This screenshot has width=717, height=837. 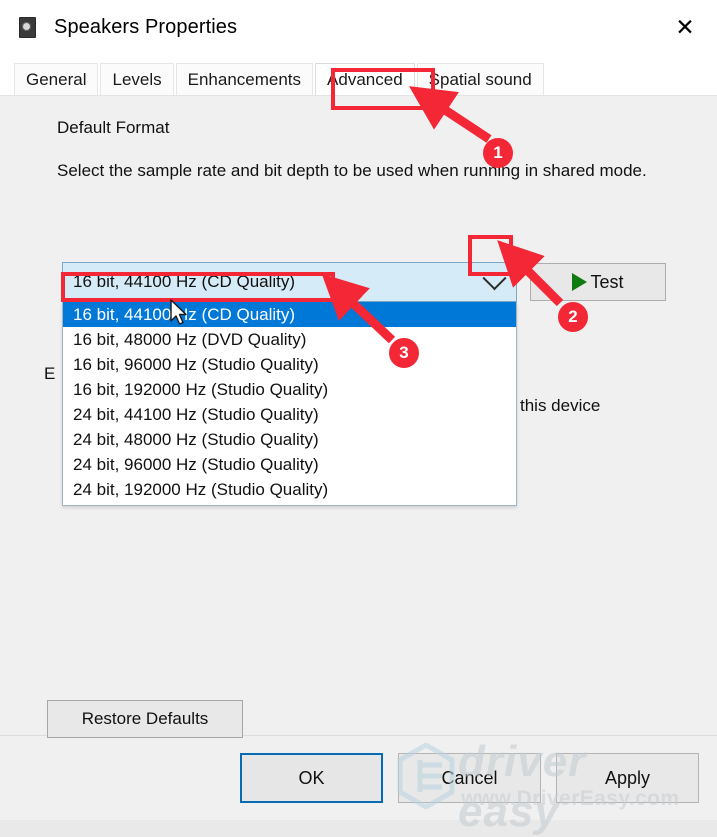 I want to click on window-title: Speakers Properties, so click(x=146, y=26).